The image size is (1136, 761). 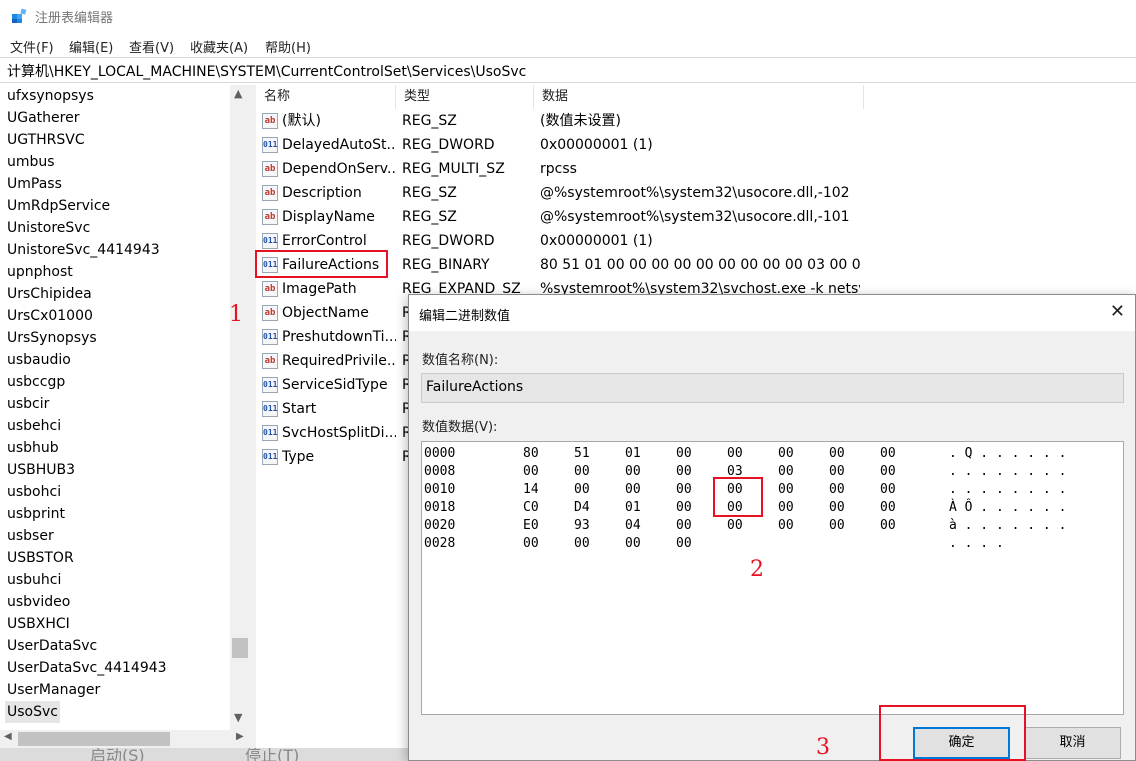 I want to click on tree-item: UserDataSvc, so click(x=52, y=646).